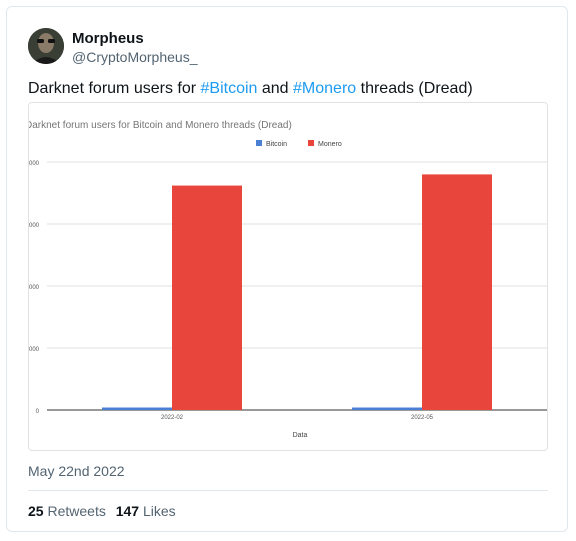 The height and width of the screenshot is (541, 576). Describe the element at coordinates (311, 143) in the screenshot. I see `legend-swatch-monero` at that location.